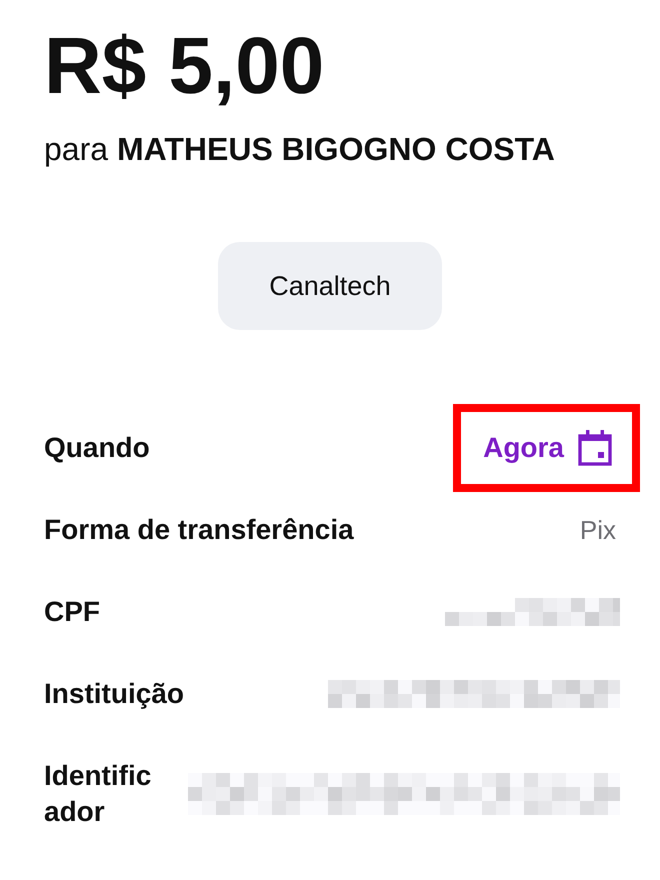 The image size is (660, 880). I want to click on detail-label: Forma de transferência, so click(199, 530).